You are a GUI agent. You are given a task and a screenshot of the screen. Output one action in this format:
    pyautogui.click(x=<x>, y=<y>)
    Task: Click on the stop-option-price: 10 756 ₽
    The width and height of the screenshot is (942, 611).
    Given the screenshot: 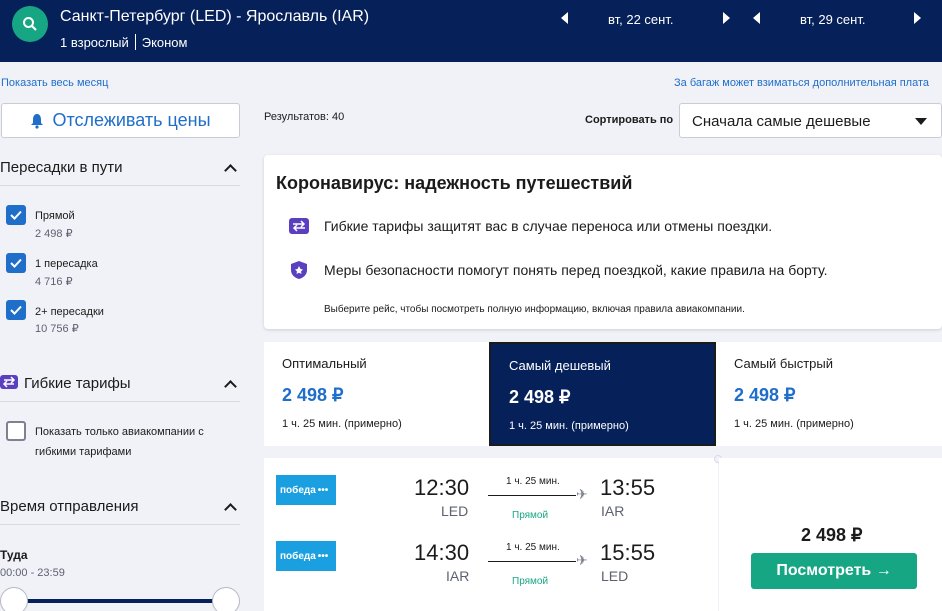 What is the action you would take?
    pyautogui.click(x=57, y=329)
    